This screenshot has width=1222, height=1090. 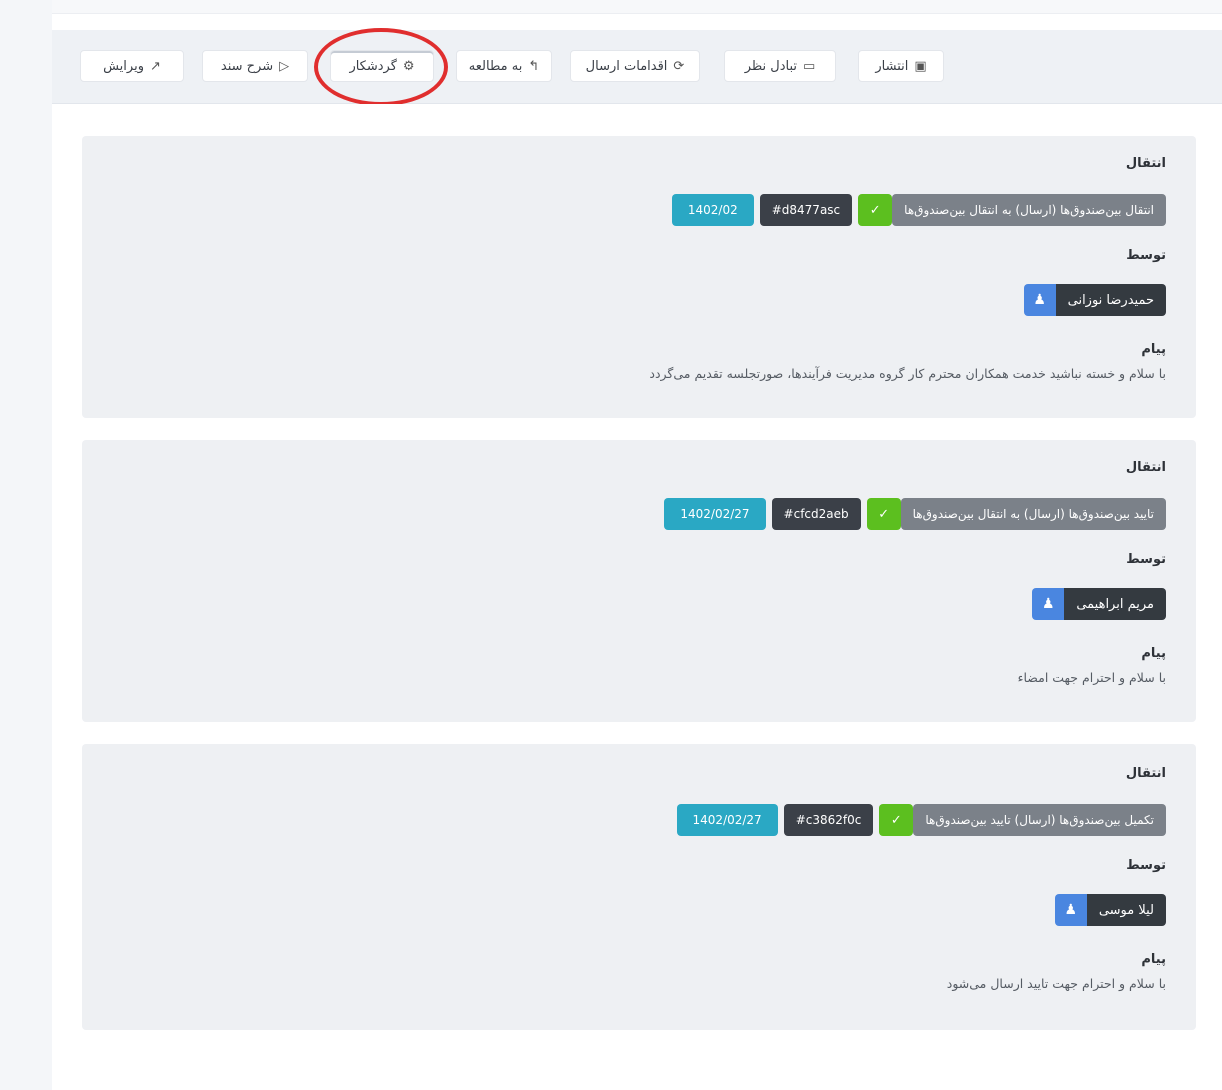 What do you see at coordinates (679, 66) in the screenshot?
I see `refresh-icon: ⟳` at bounding box center [679, 66].